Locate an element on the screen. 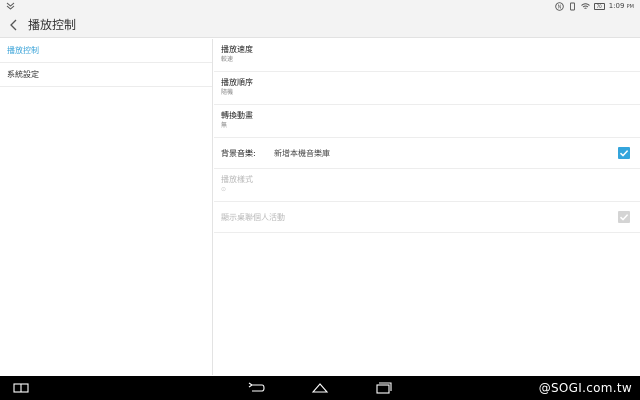  clock: 1:09 PM is located at coordinates (621, 5).